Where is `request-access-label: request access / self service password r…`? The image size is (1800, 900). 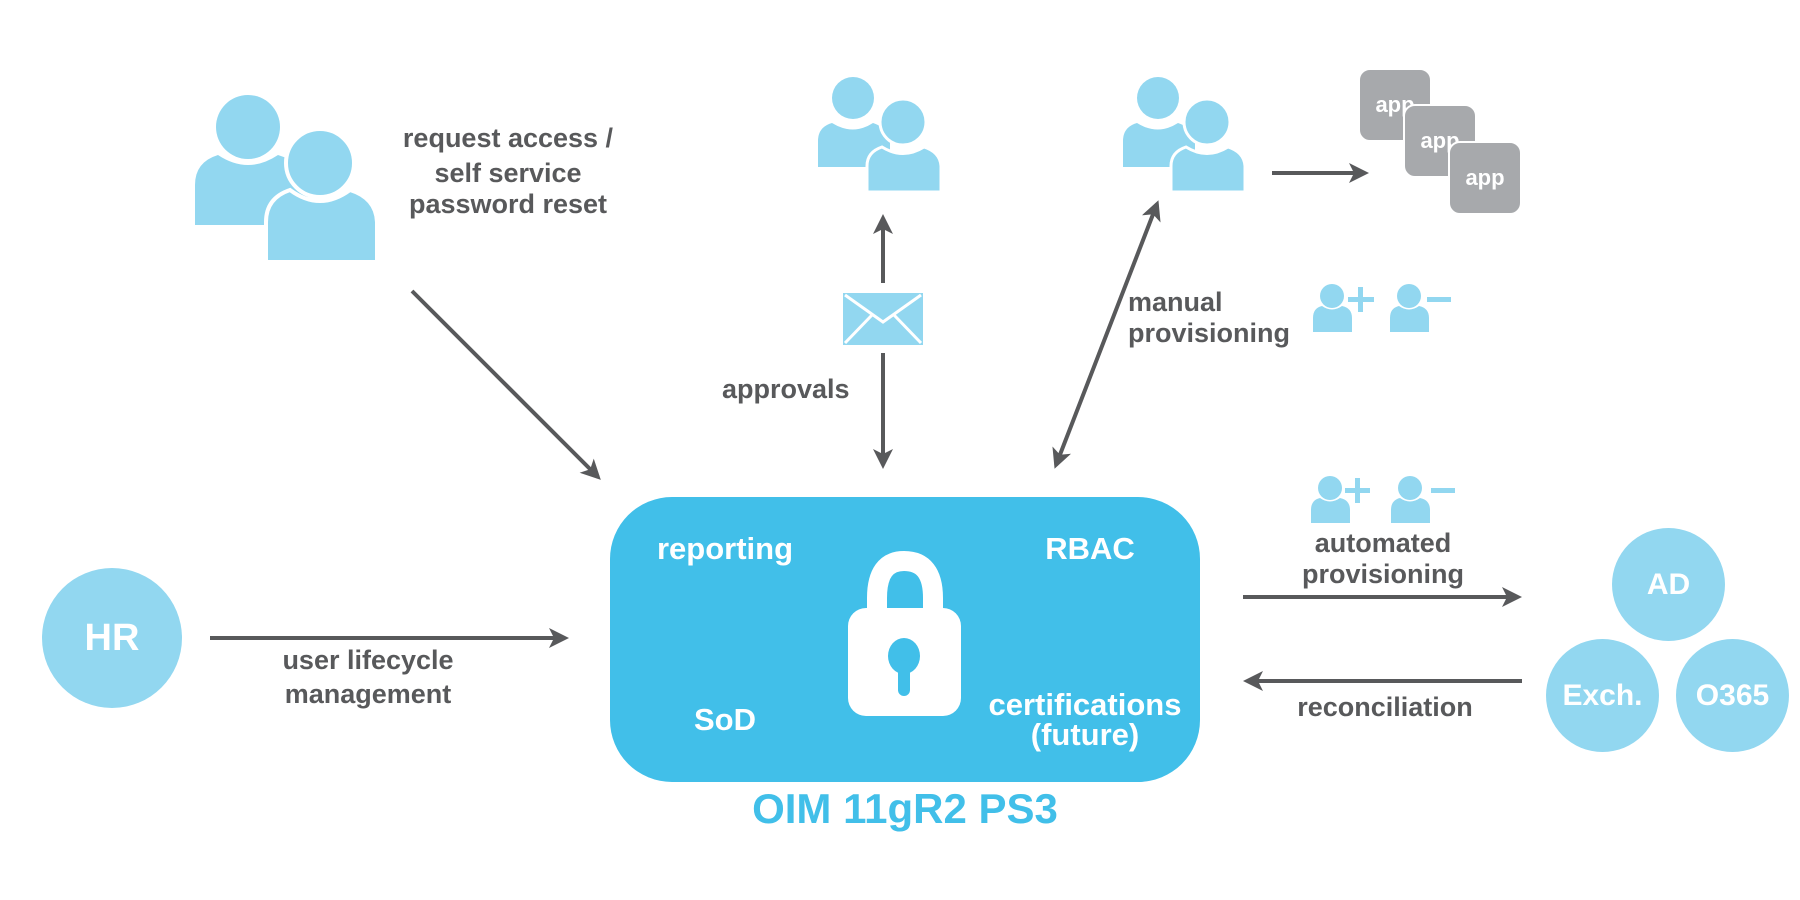 request-access-label: request access / self service password r… is located at coordinates (508, 171).